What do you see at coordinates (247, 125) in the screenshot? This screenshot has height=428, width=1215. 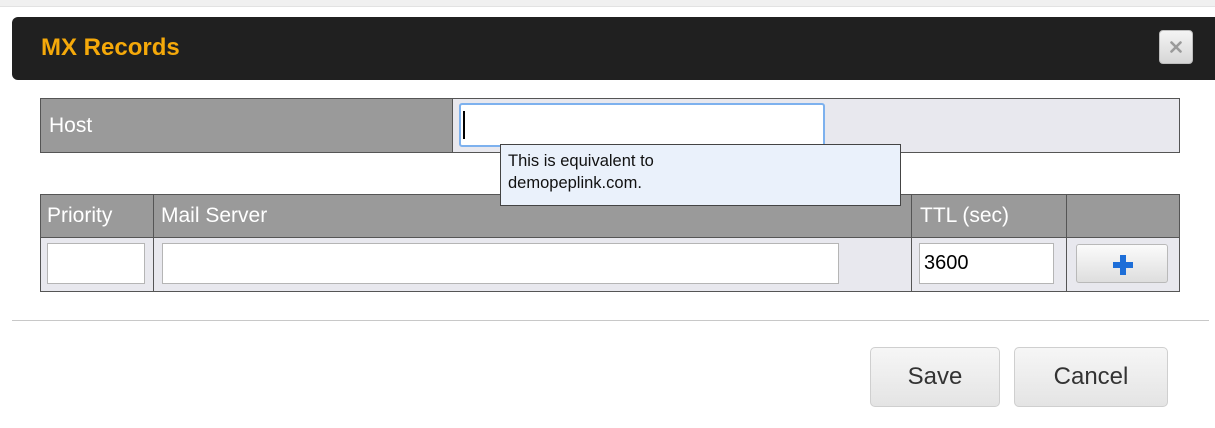 I see `host-label-cell: Host` at bounding box center [247, 125].